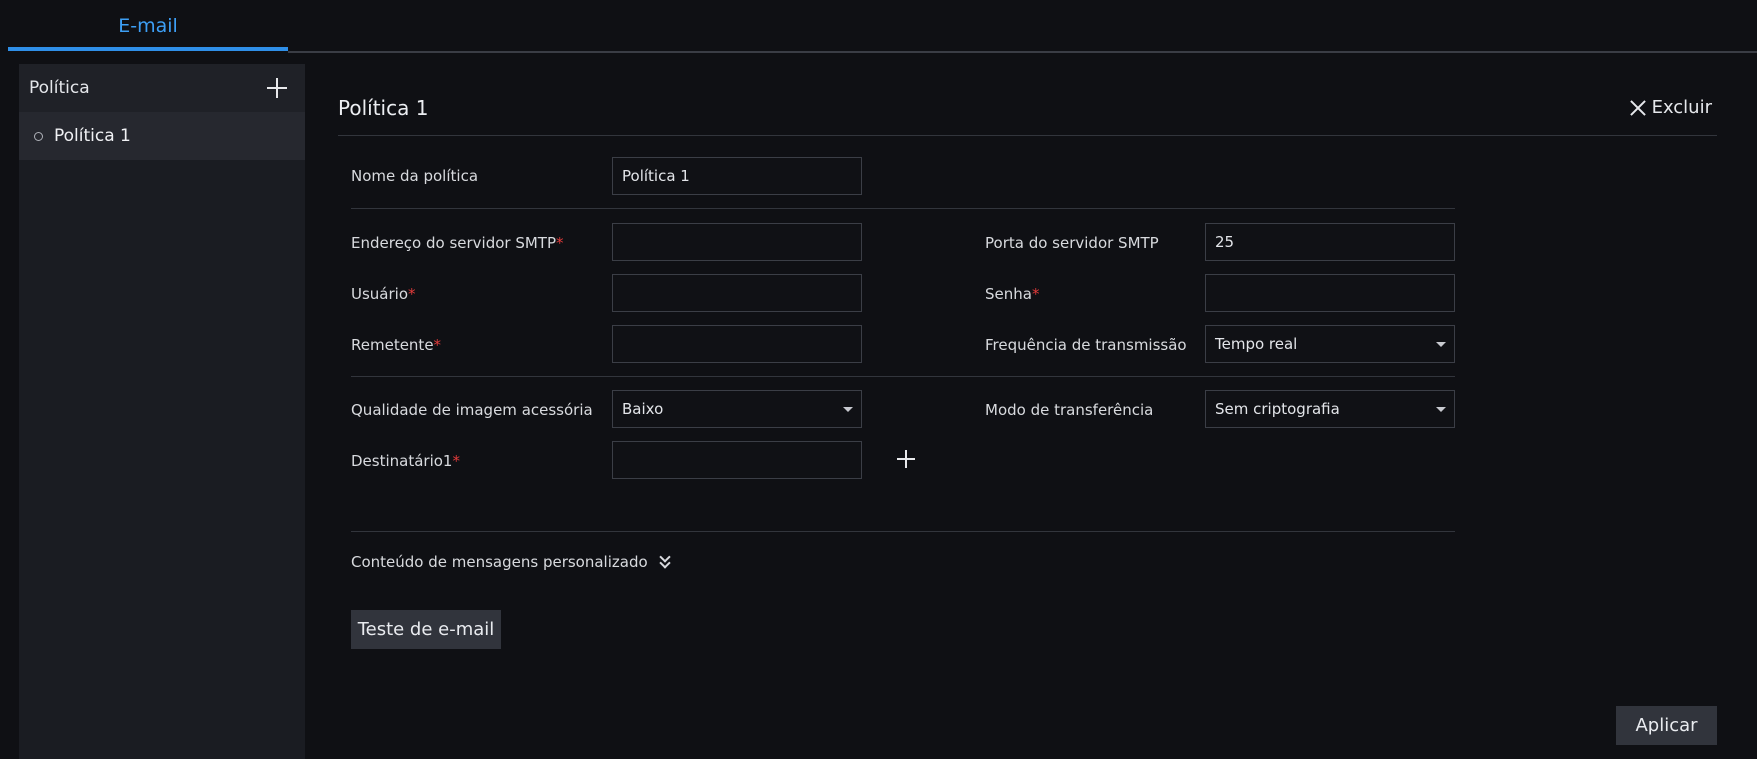 This screenshot has height=759, width=1757. I want to click on panel-title: Política 1, so click(383, 108).